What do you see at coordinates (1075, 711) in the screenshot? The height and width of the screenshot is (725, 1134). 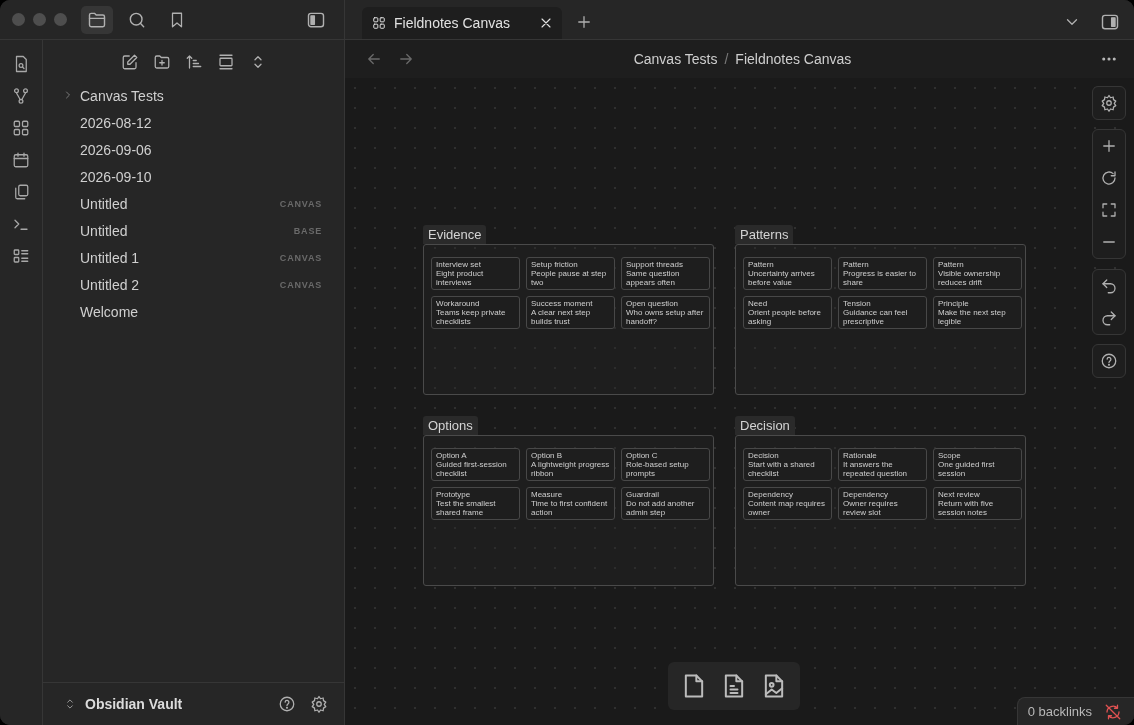 I see `backlinks-status: 0 backlinks` at bounding box center [1075, 711].